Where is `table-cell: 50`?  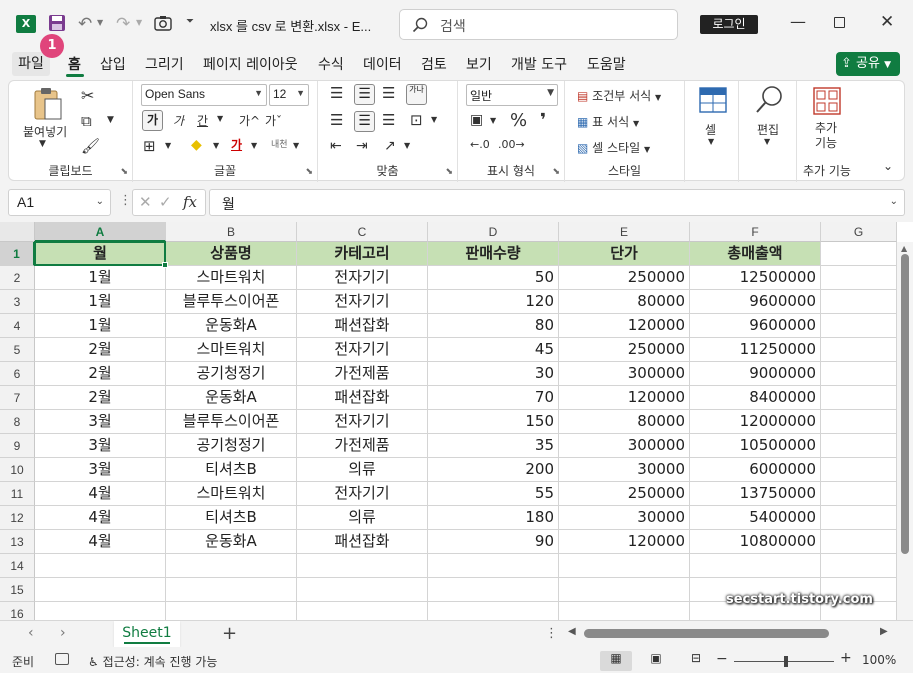
table-cell: 50 is located at coordinates (493, 278).